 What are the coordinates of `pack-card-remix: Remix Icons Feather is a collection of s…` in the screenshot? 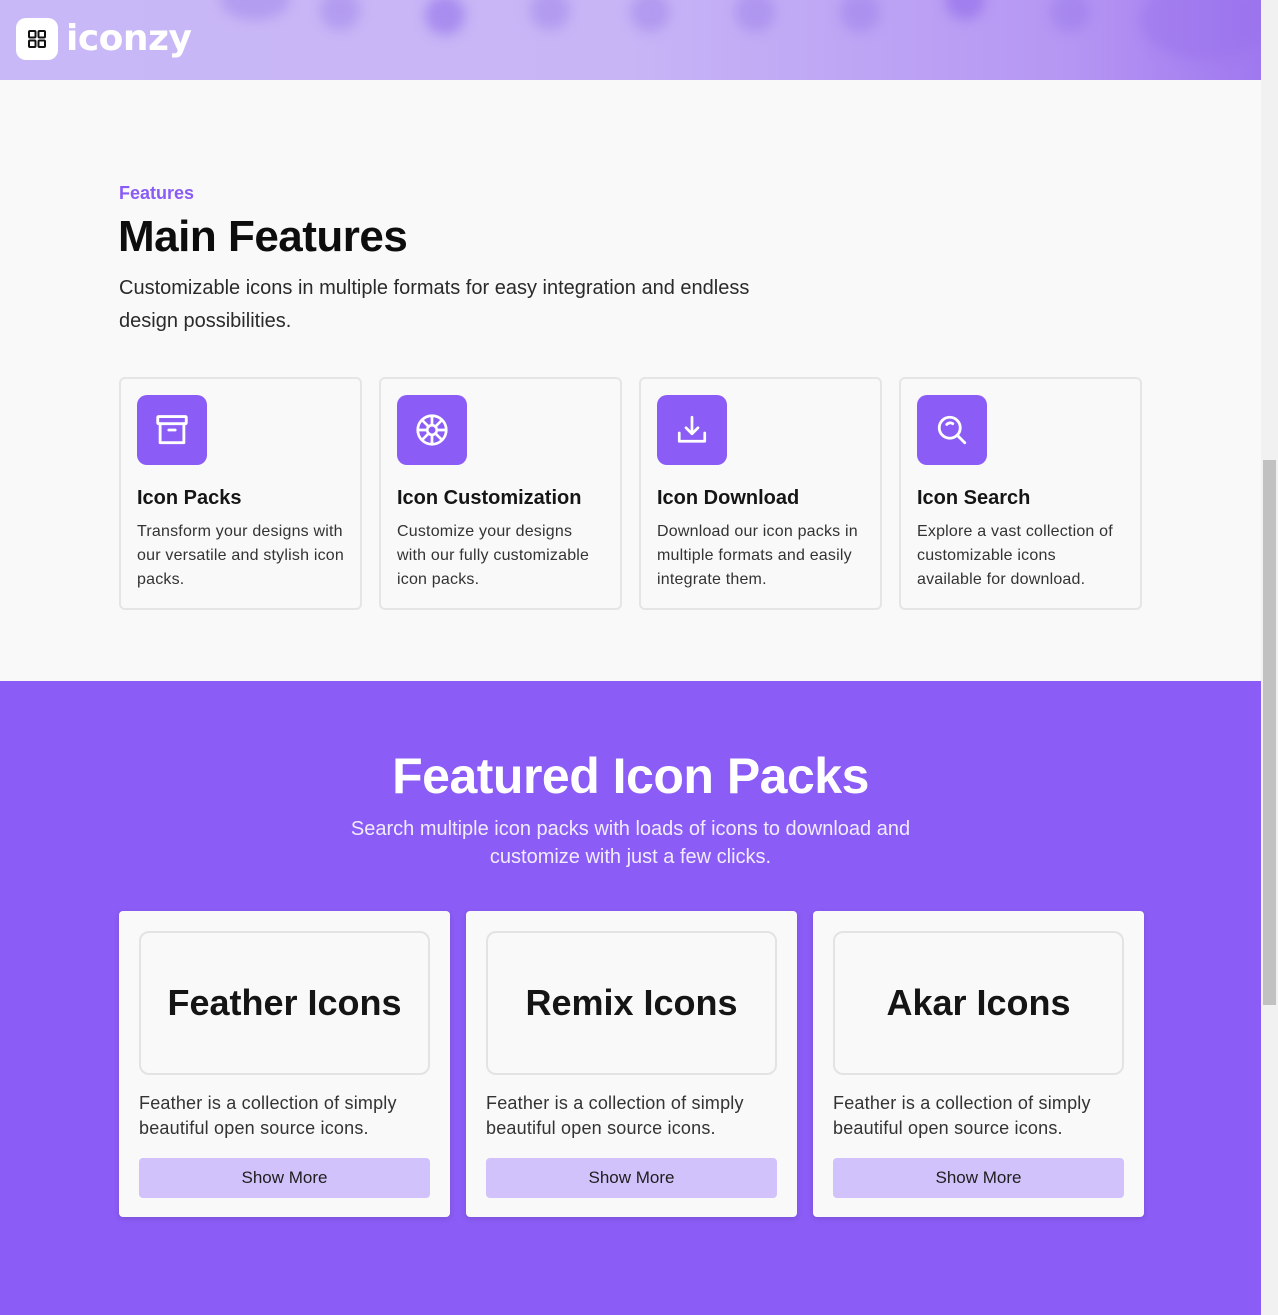 It's located at (631, 1064).